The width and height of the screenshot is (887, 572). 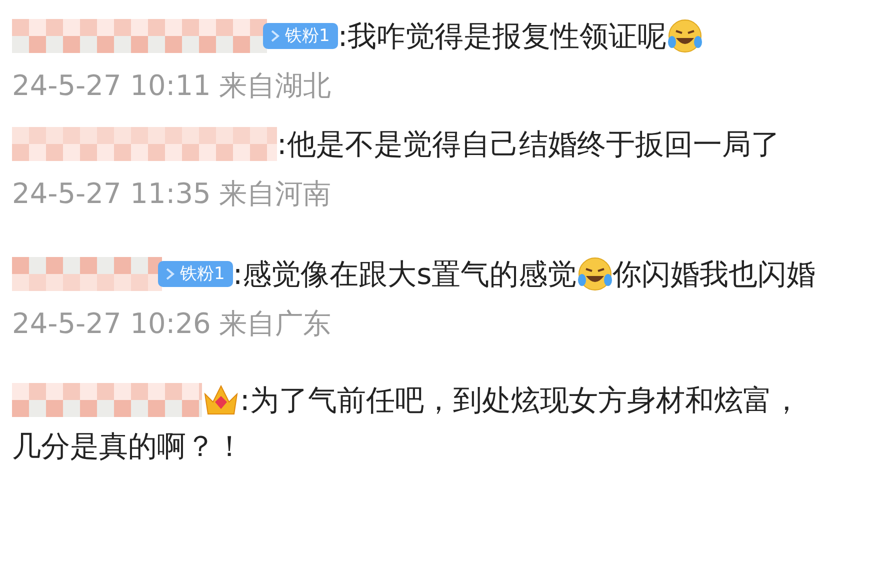 I want to click on comment-location: 来自河南, so click(x=274, y=194).